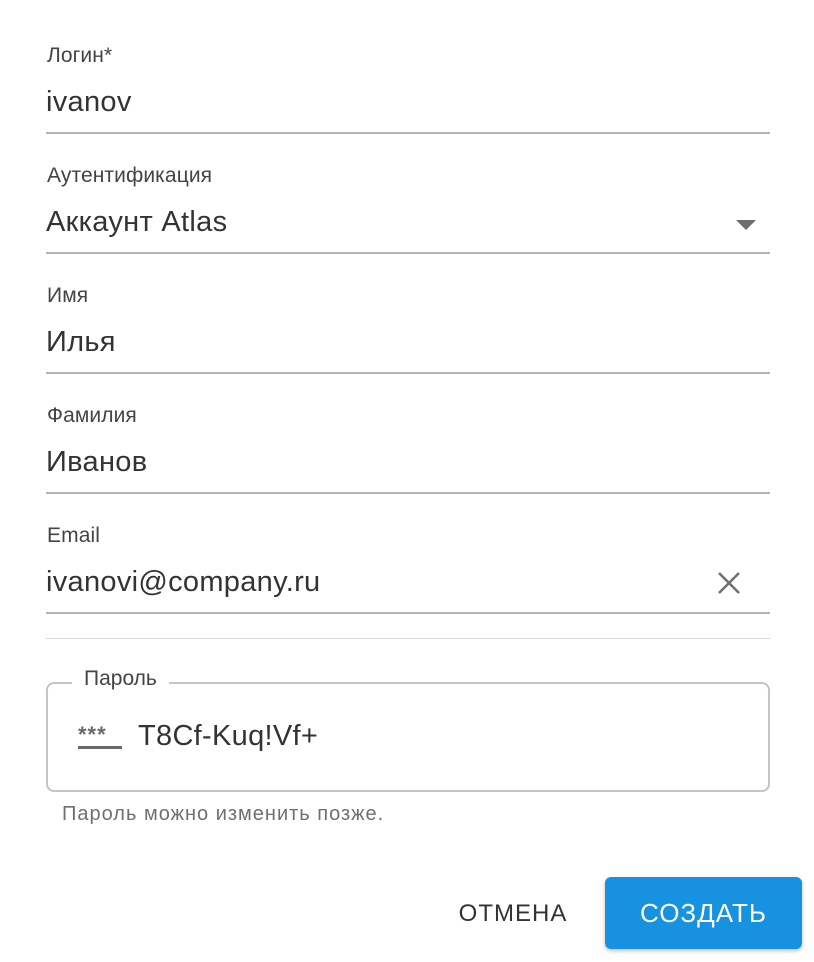 Image resolution: width=814 pixels, height=962 pixels. I want to click on last-name-field: Фамилия Иванов, so click(408, 448).